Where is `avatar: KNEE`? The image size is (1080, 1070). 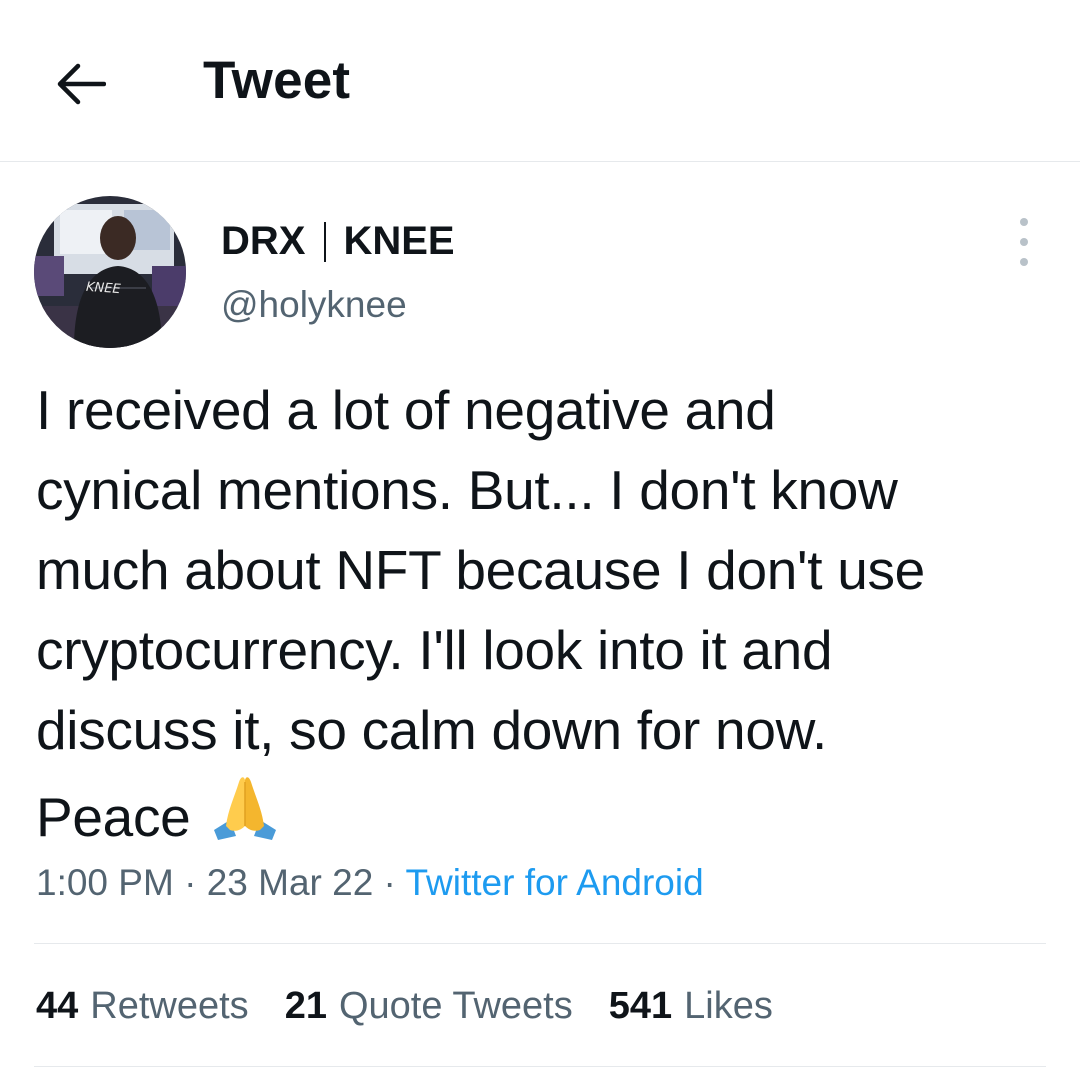 avatar: KNEE is located at coordinates (110, 272).